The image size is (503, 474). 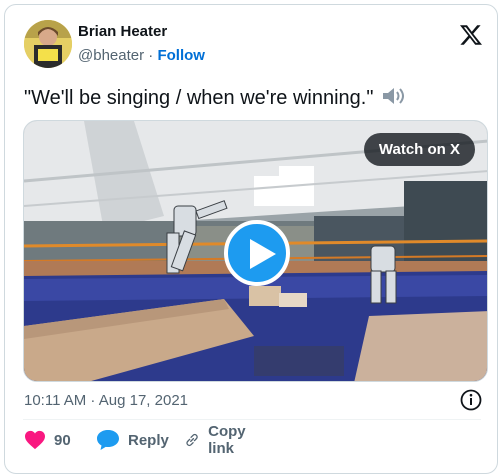 I want to click on reply-bubble-icon, so click(x=108, y=440).